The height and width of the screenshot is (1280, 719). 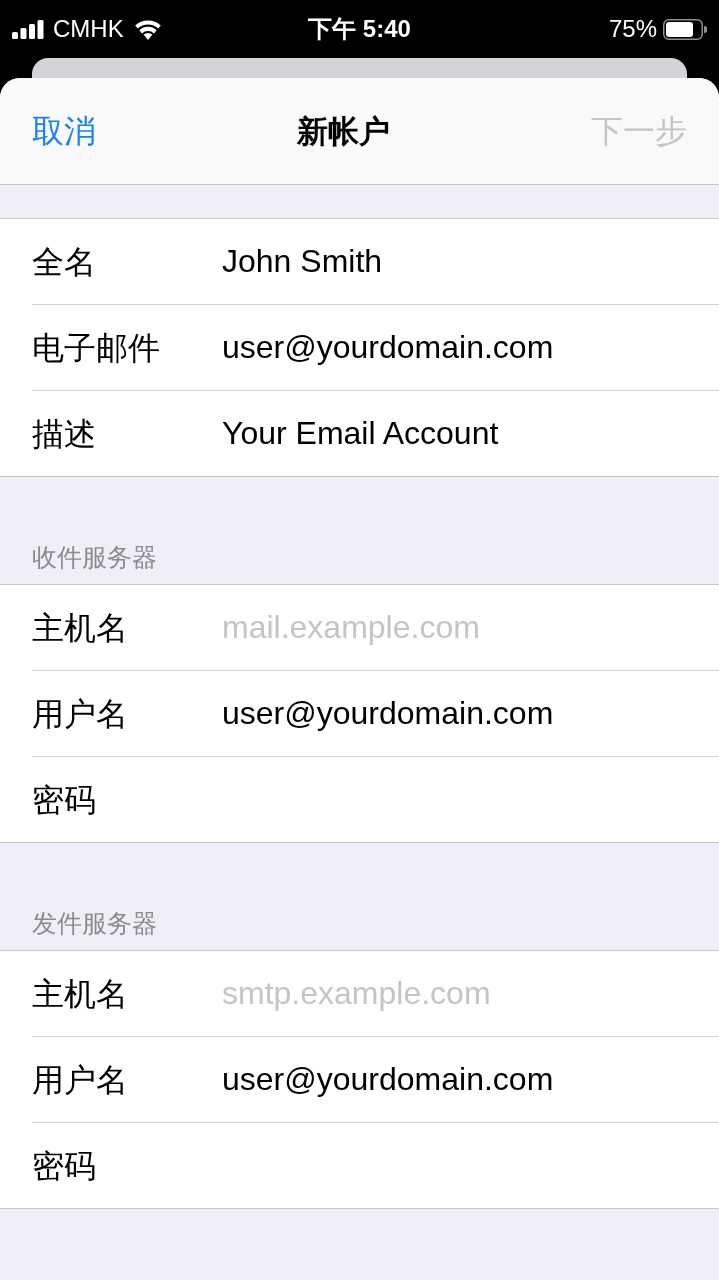 What do you see at coordinates (632, 29) in the screenshot?
I see `battery-percentage: 75%` at bounding box center [632, 29].